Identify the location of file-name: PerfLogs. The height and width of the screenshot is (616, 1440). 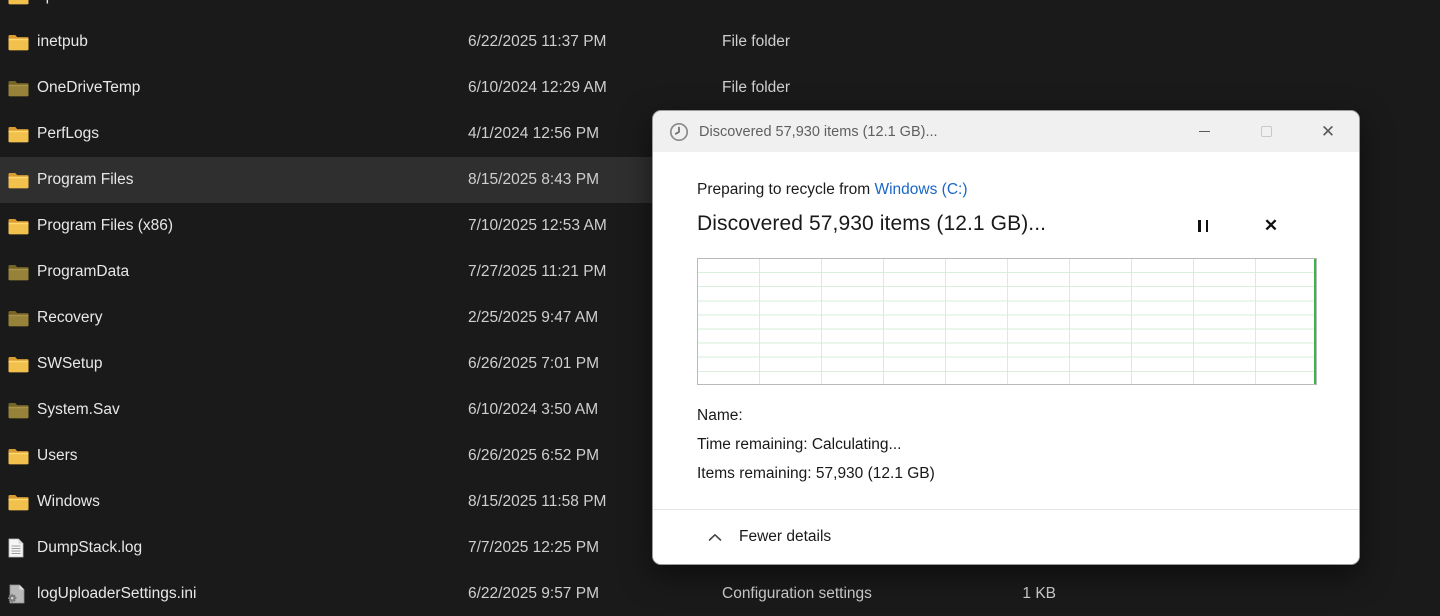
(68, 133).